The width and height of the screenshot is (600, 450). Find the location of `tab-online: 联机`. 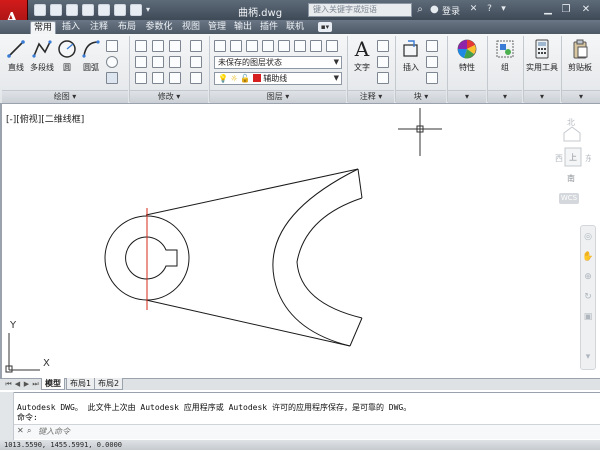

tab-online: 联机 is located at coordinates (295, 27).